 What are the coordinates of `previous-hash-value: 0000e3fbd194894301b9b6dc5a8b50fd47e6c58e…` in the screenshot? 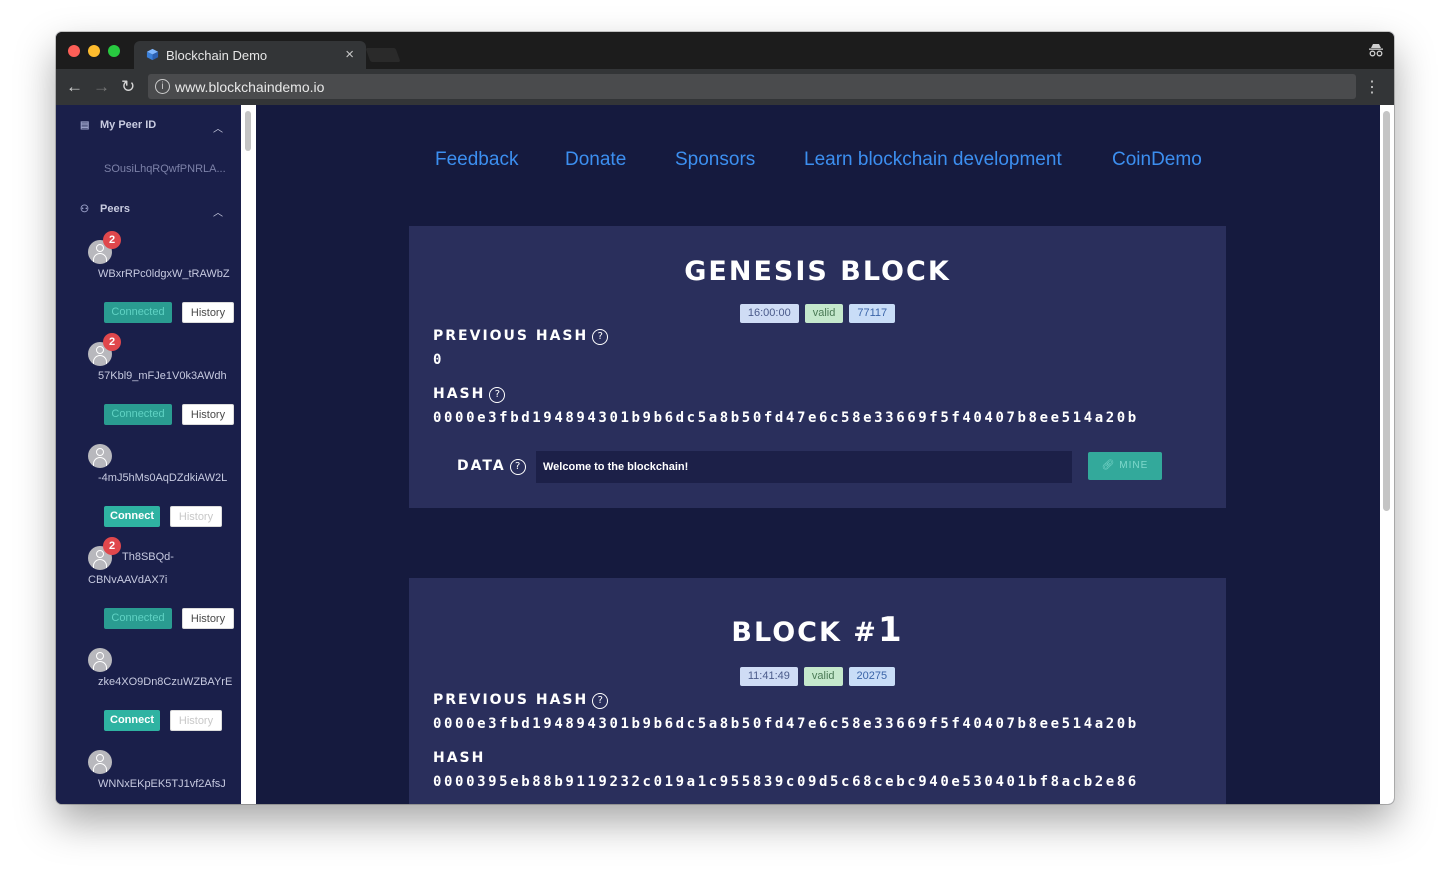 It's located at (786, 724).